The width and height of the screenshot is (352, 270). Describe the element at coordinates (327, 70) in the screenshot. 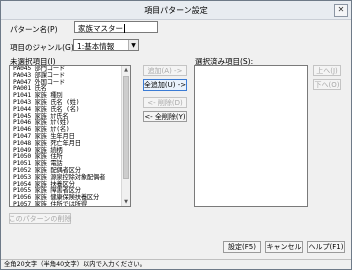

I see `move-up-button: 上へ(J)` at that location.